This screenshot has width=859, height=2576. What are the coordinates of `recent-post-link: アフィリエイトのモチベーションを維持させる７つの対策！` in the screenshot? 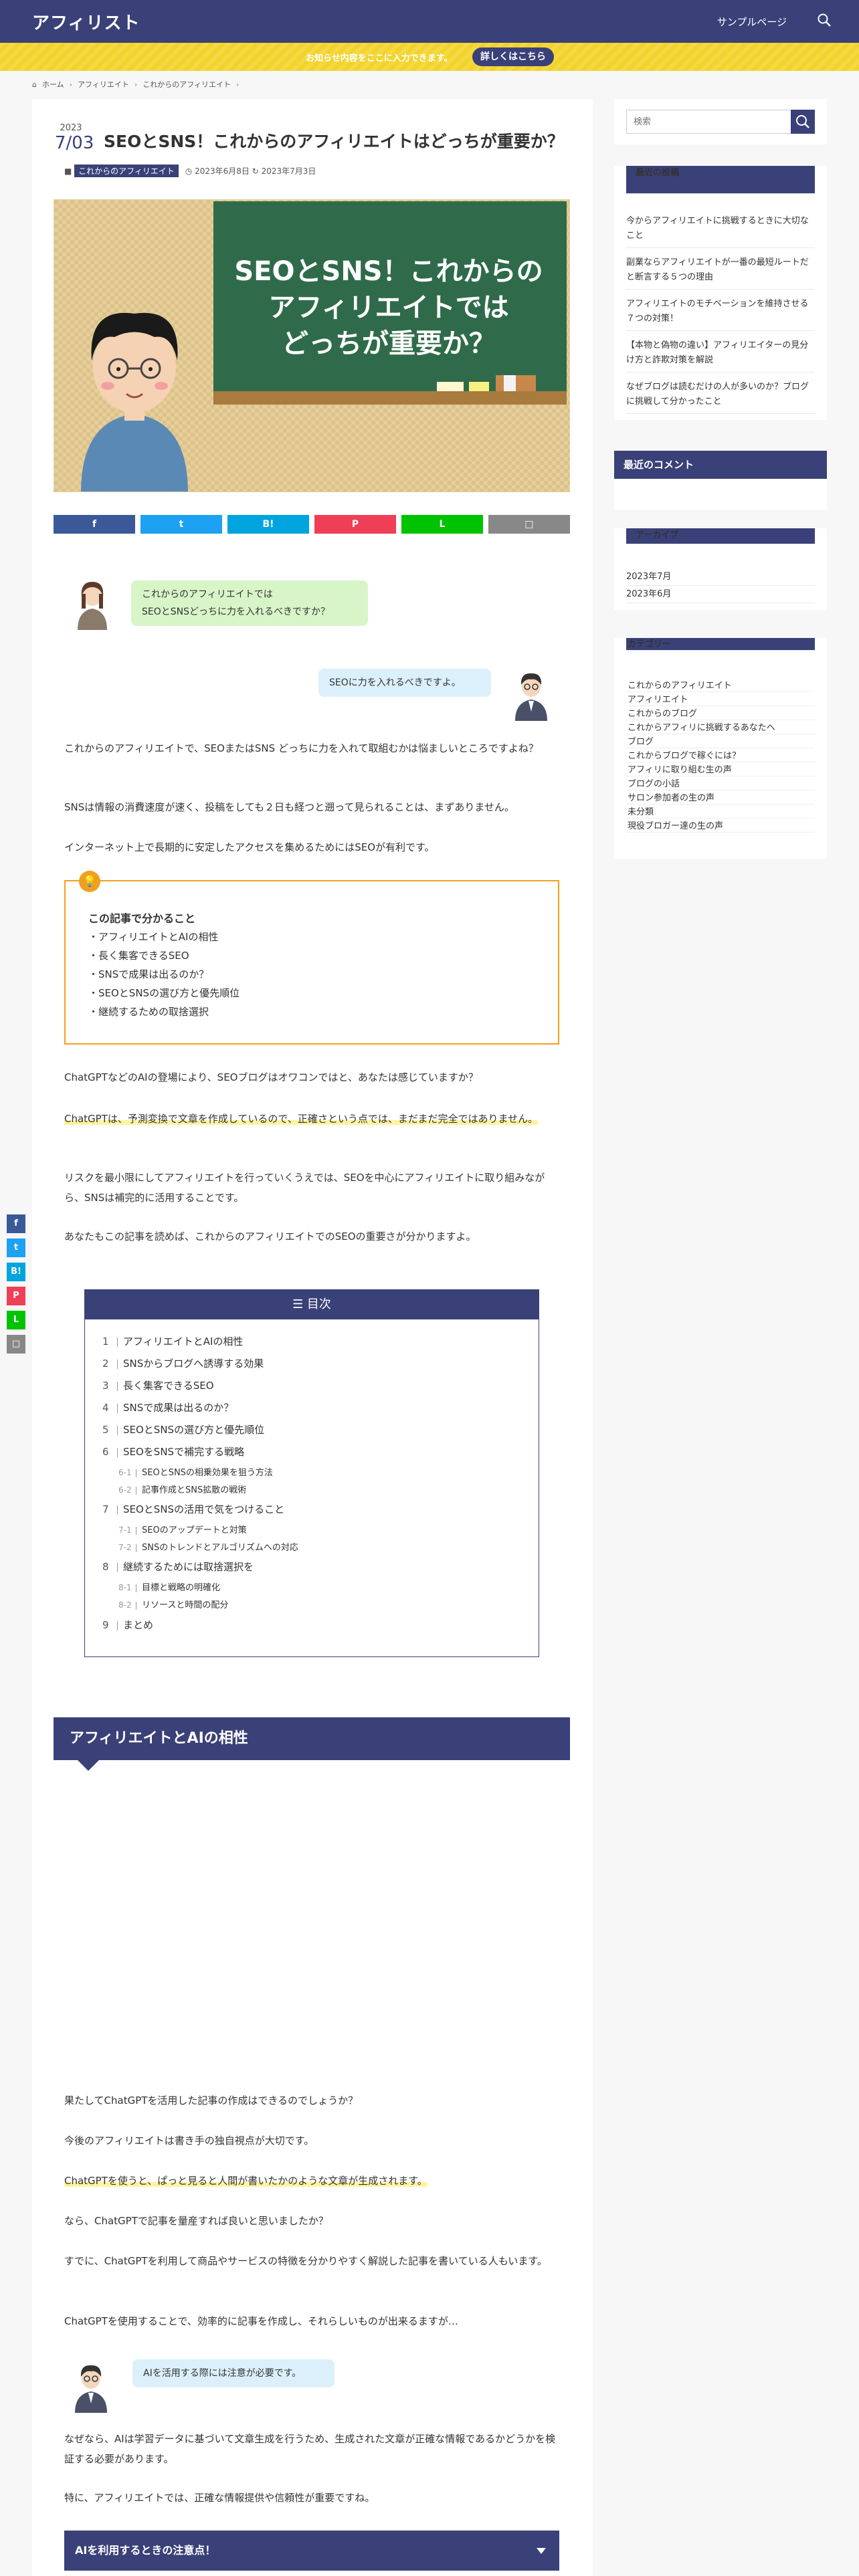 It's located at (720, 314).